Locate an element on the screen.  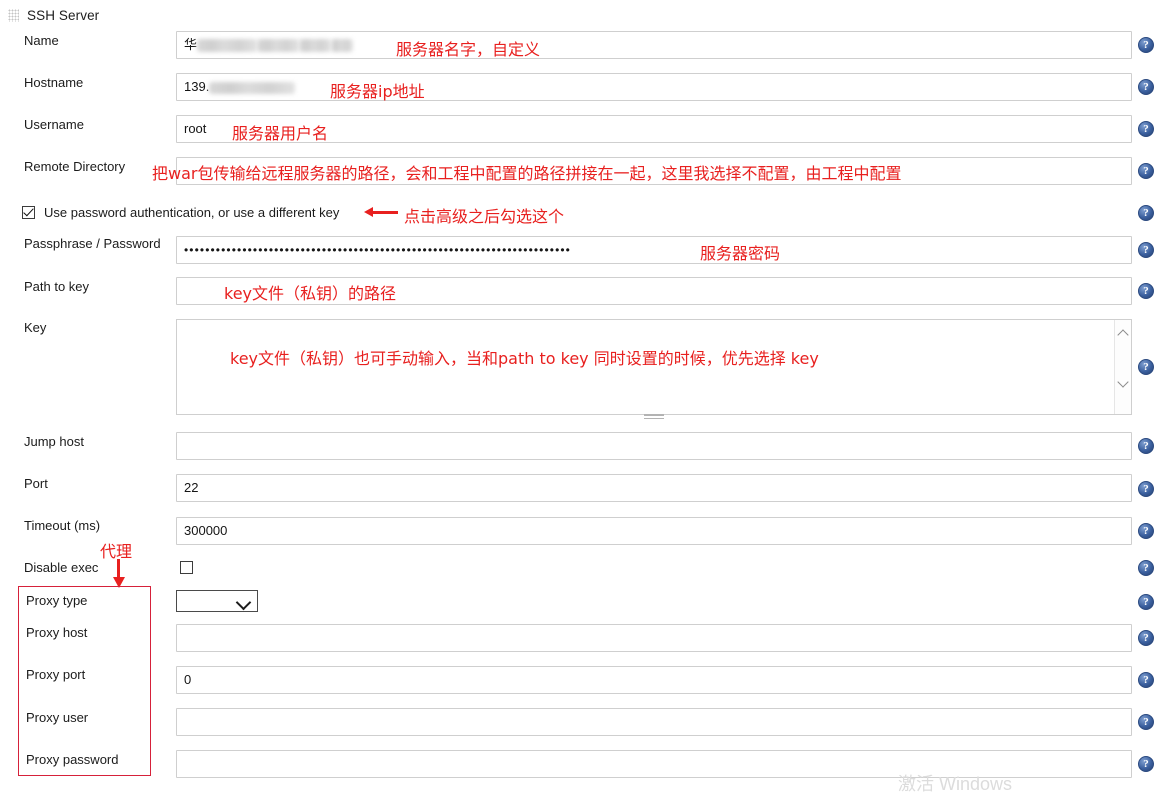
help-icon-jump-host: ? is located at coordinates (1146, 446).